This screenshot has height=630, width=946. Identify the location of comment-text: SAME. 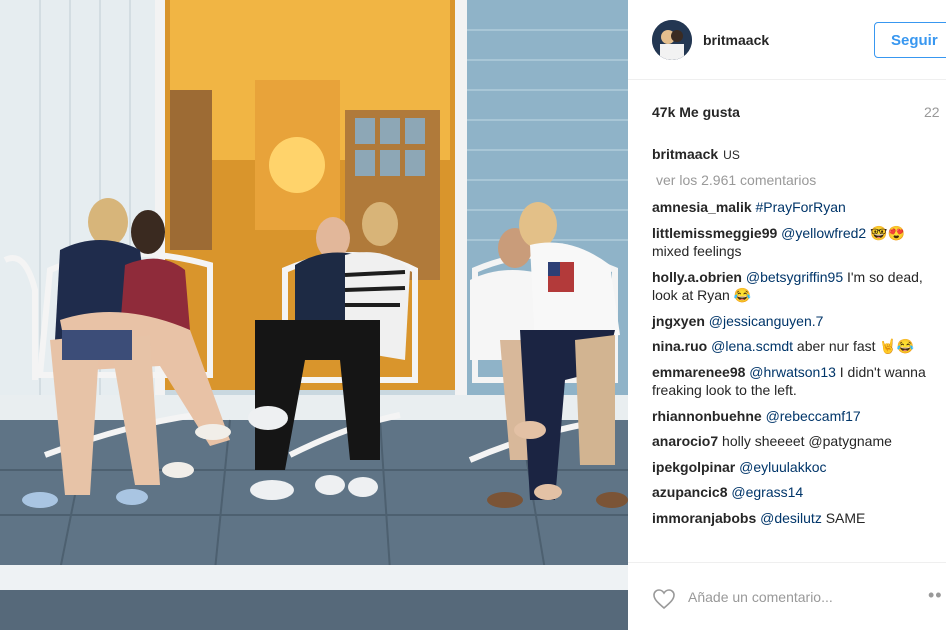
(843, 517).